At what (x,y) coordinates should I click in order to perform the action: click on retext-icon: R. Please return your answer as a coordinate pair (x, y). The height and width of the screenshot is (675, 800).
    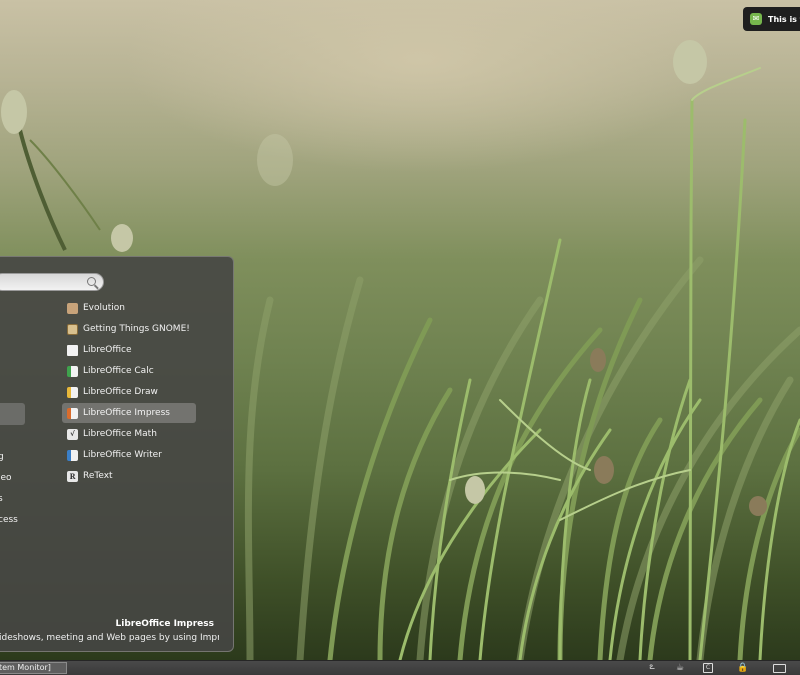
    Looking at the image, I should click on (72, 476).